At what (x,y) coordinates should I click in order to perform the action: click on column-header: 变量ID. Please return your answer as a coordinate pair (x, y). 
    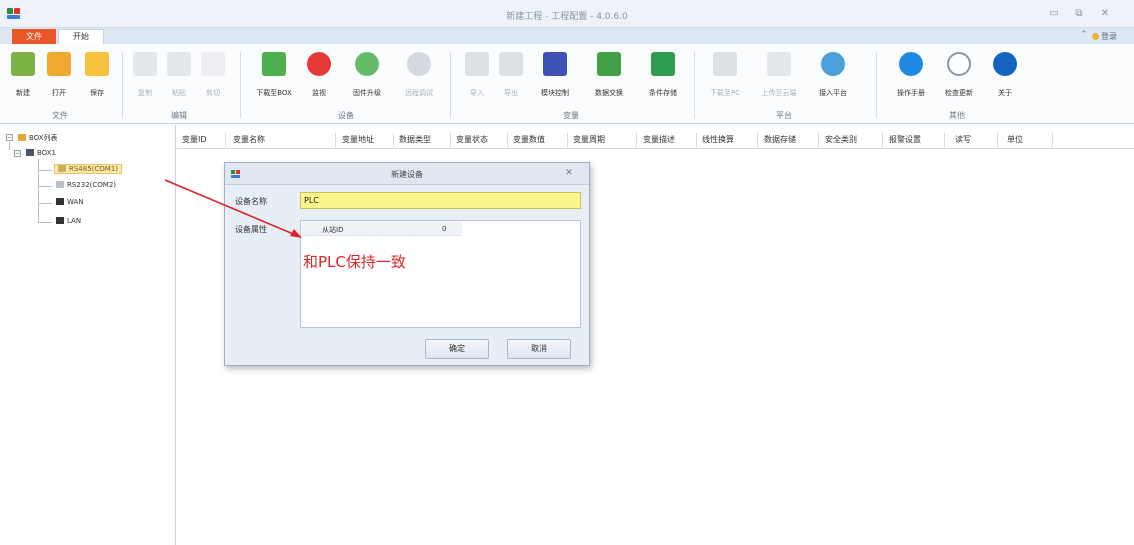
    Looking at the image, I should click on (194, 139).